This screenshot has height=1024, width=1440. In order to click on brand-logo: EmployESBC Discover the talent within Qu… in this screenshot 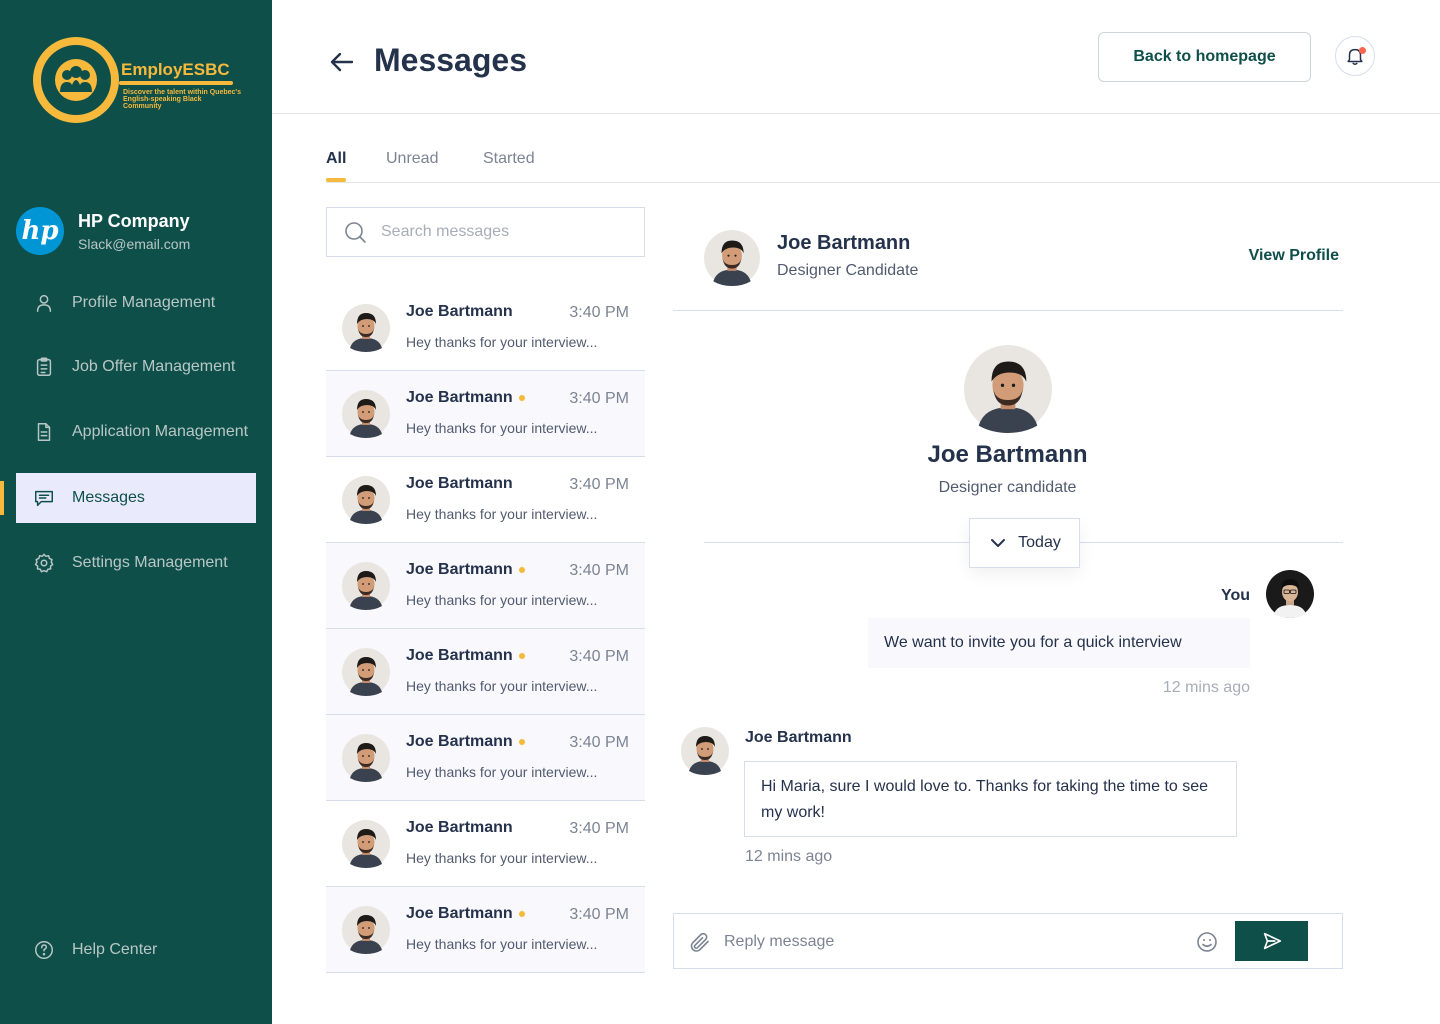, I will do `click(138, 81)`.